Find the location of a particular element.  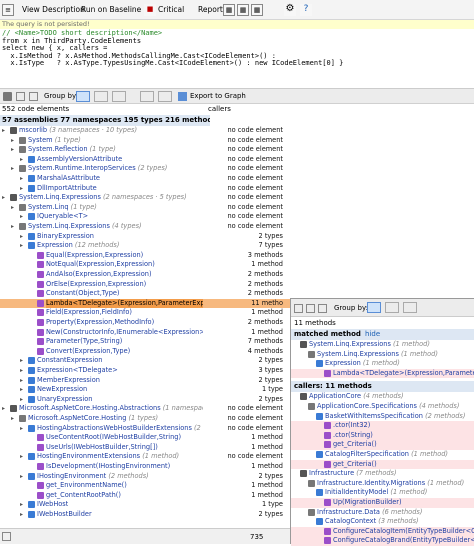

list-item: Infrastructure.Data (6 methods) is located at coordinates (382, 513).